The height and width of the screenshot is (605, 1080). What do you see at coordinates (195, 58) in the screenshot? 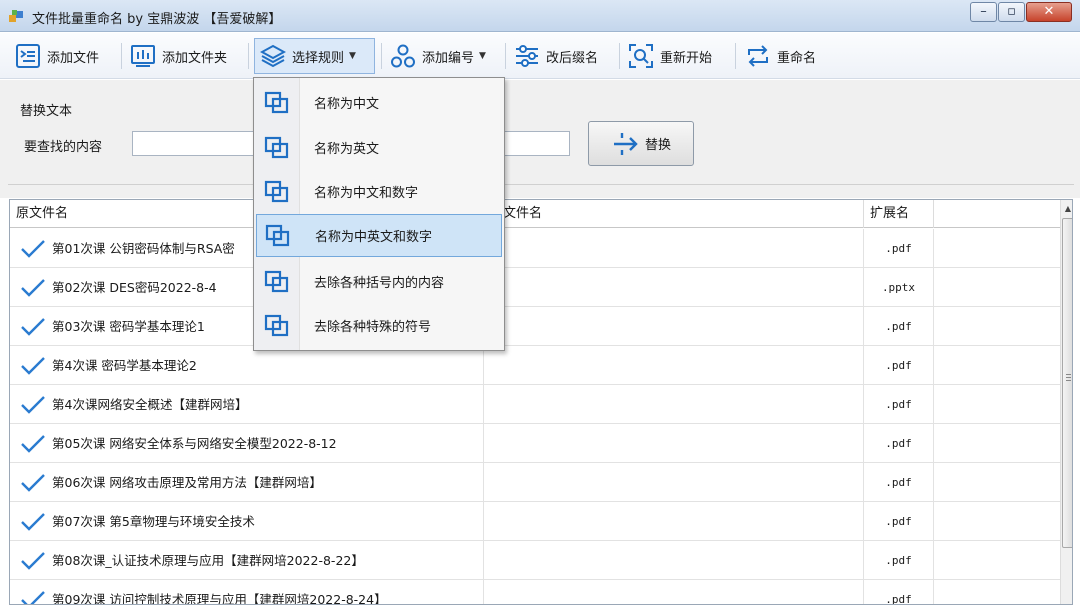
I see `add-folder-label: 添加文件夹` at bounding box center [195, 58].